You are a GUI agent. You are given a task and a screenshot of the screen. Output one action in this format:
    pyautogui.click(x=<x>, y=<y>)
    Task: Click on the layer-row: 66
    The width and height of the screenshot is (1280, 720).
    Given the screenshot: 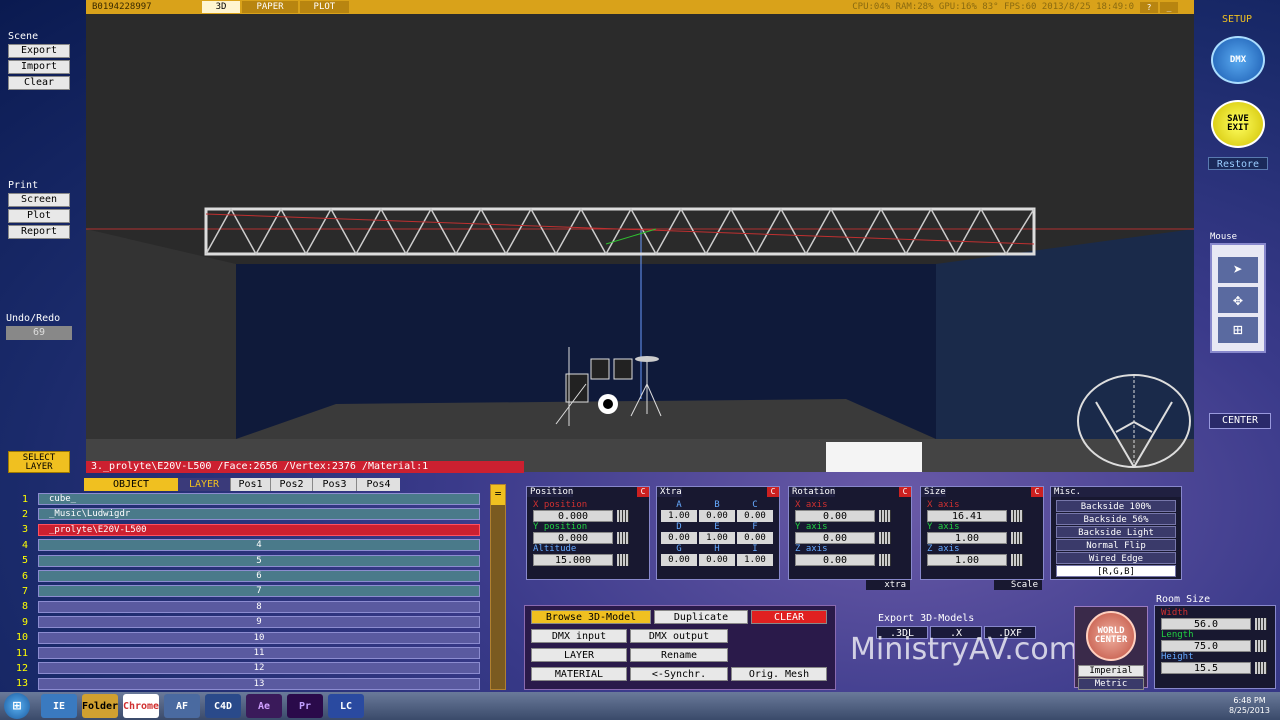 What is the action you would take?
    pyautogui.click(x=241, y=576)
    